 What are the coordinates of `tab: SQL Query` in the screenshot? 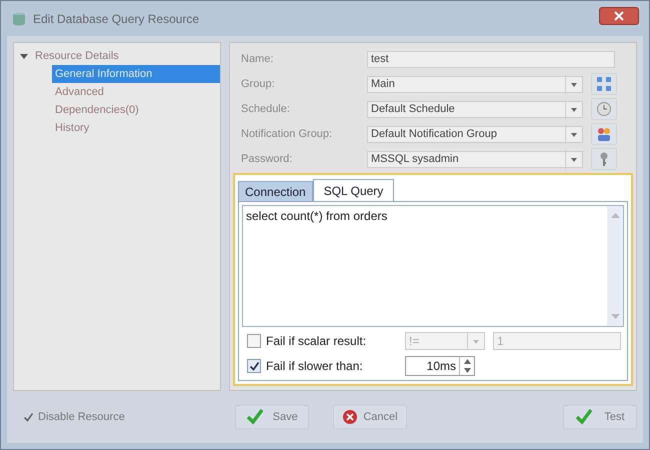 It's located at (353, 190).